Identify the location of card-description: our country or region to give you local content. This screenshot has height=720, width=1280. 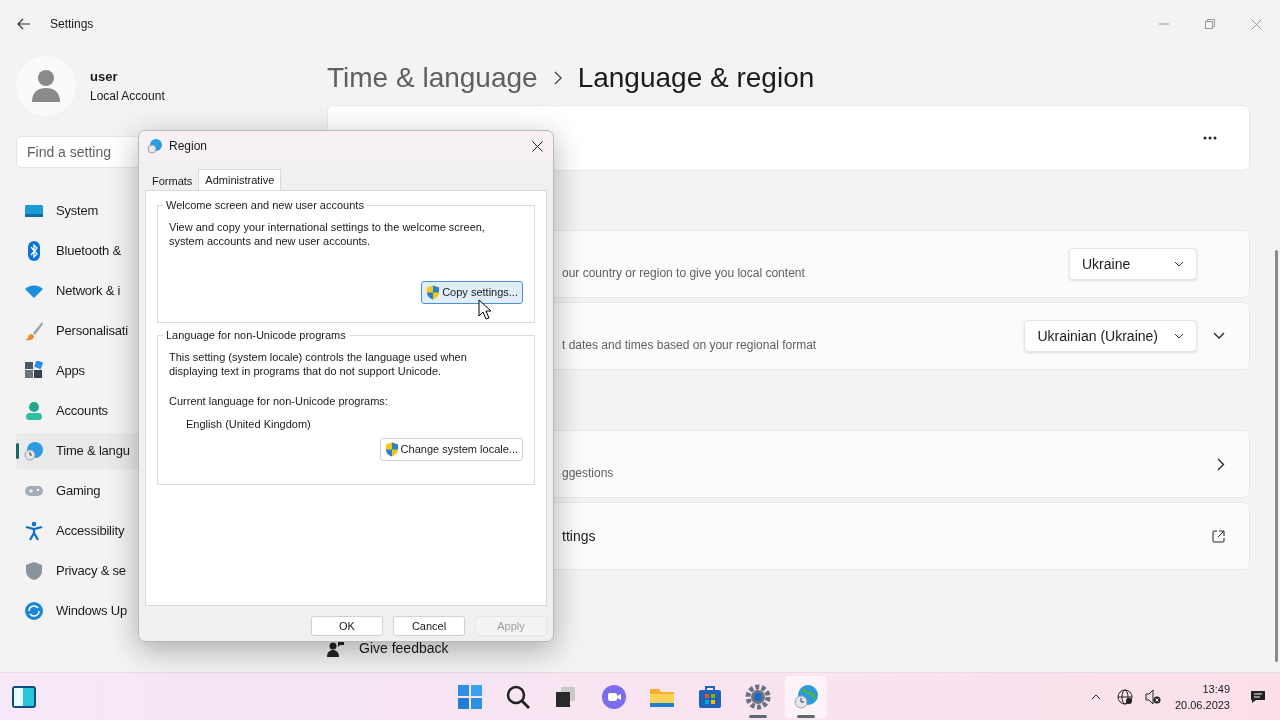
(683, 273).